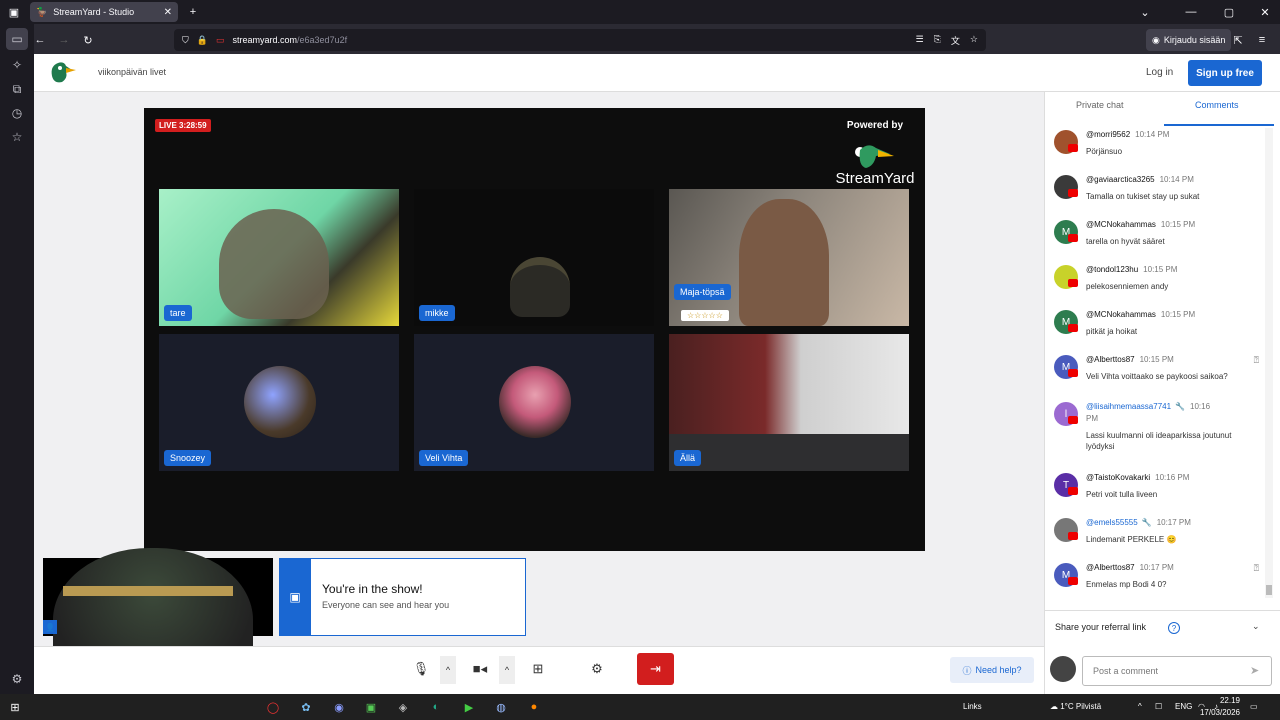  I want to click on notifications-icon: ▭, so click(1254, 706).